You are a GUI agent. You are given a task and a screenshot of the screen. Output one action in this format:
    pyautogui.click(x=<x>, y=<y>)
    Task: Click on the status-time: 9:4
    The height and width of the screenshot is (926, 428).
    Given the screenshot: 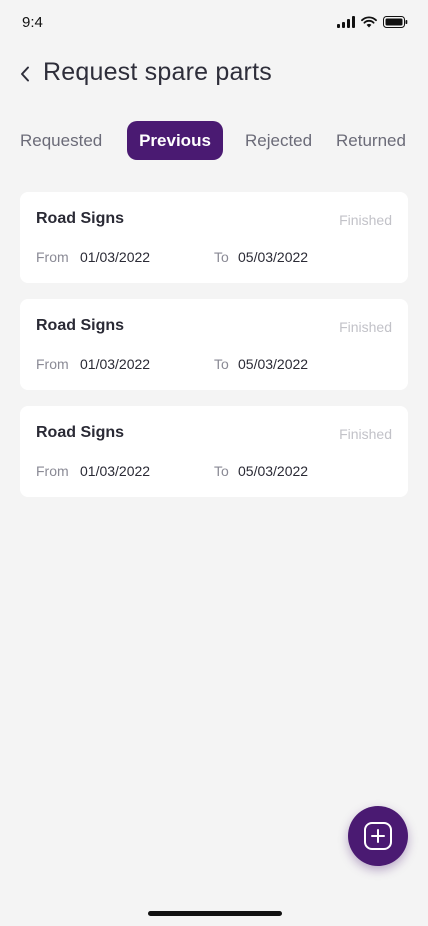 What is the action you would take?
    pyautogui.click(x=32, y=22)
    